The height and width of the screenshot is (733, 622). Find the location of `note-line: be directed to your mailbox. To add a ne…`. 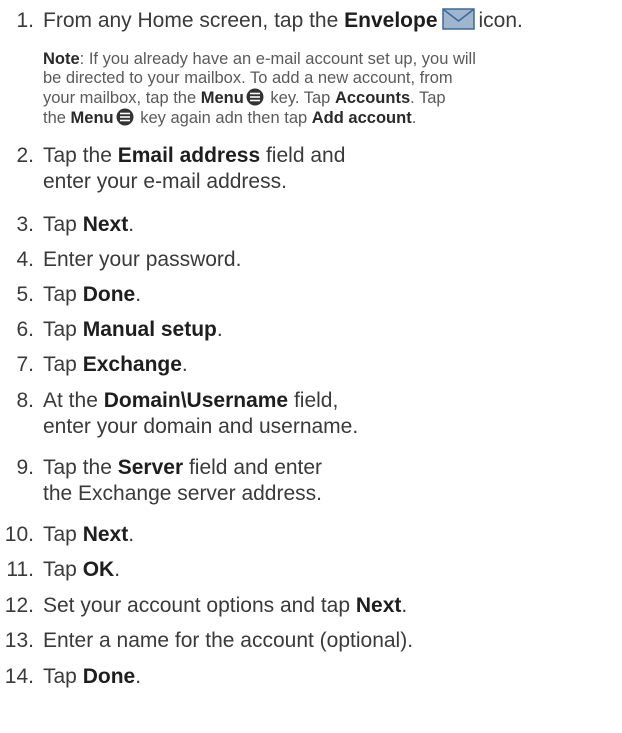

note-line: be directed to your mailbox. To add a ne… is located at coordinates (323, 78).